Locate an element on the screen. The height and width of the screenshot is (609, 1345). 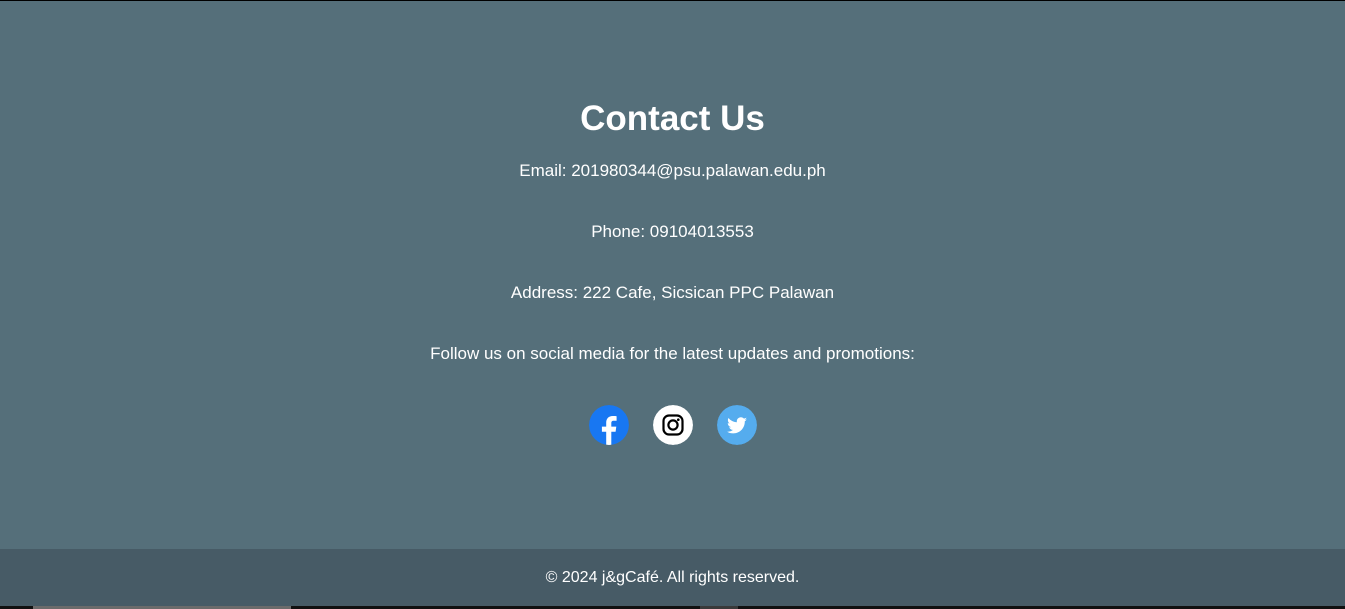
footer-copyright: © 2024 j&gCafé. All rights reserved. is located at coordinates (672, 577).